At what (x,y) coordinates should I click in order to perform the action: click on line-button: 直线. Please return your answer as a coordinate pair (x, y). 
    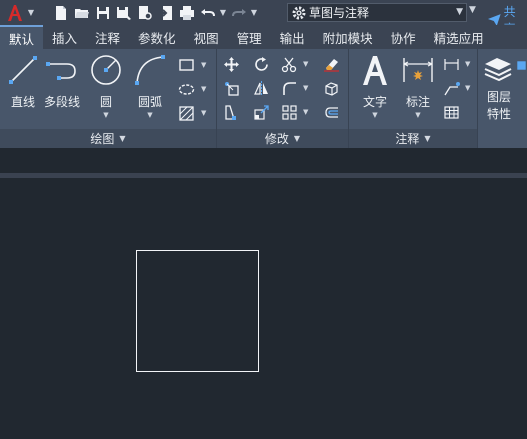
    Looking at the image, I should click on (23, 81).